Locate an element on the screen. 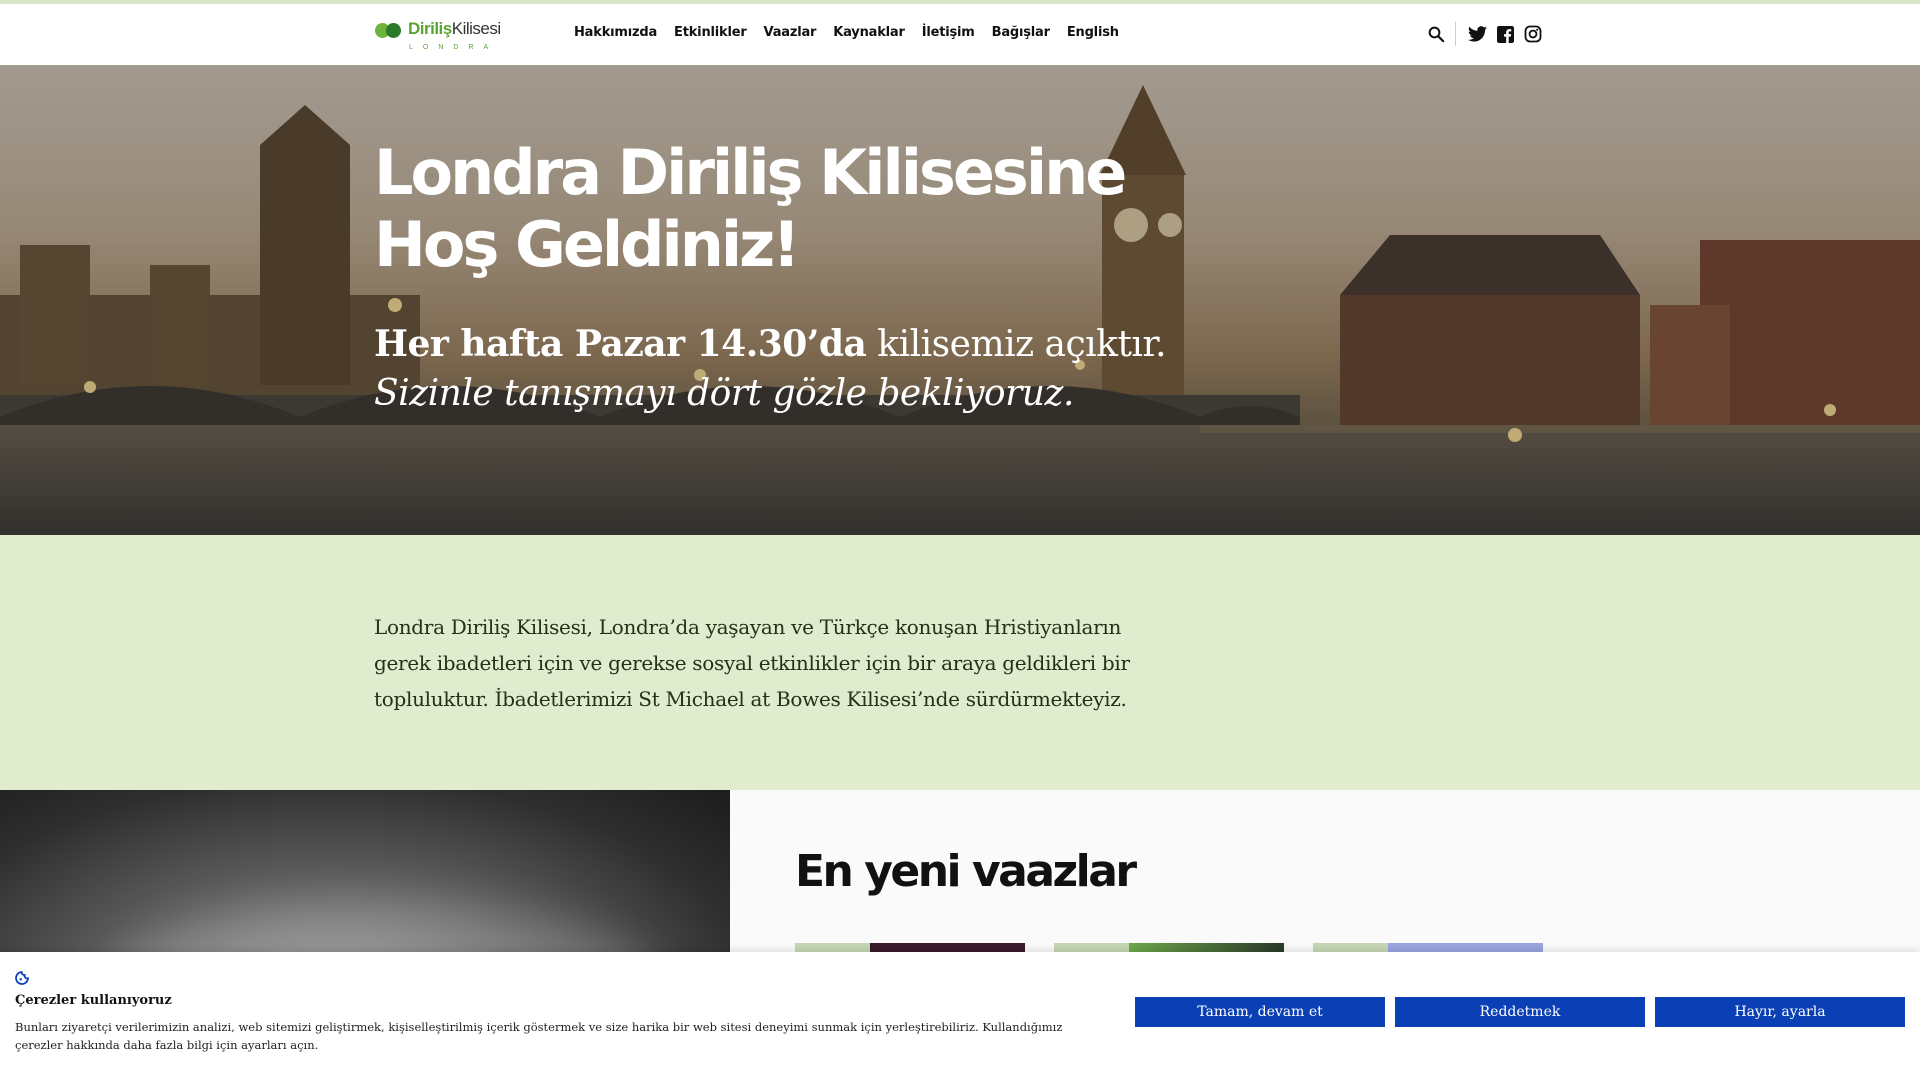 This screenshot has height=1080, width=1920. facebook-icon is located at coordinates (1505, 34).